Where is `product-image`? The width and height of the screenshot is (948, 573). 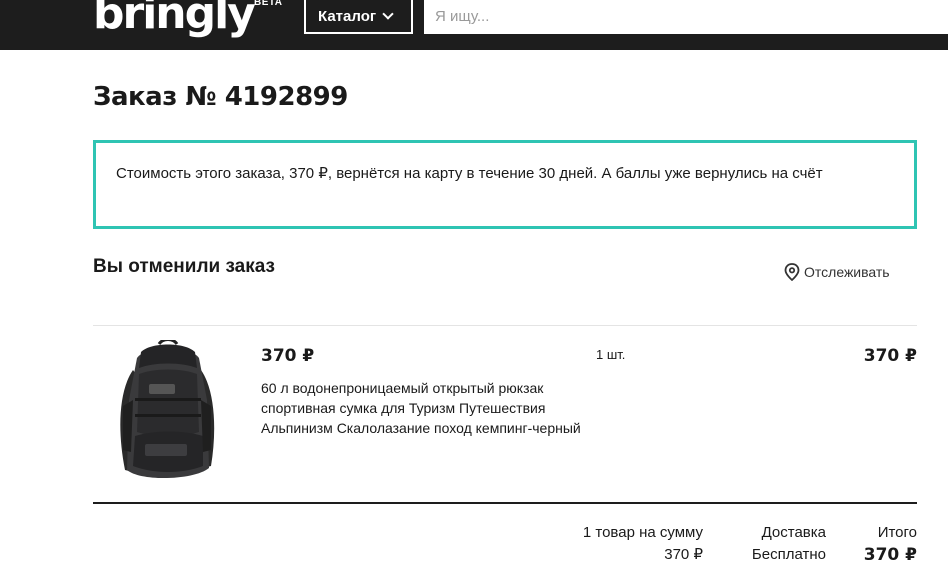 product-image is located at coordinates (167, 412).